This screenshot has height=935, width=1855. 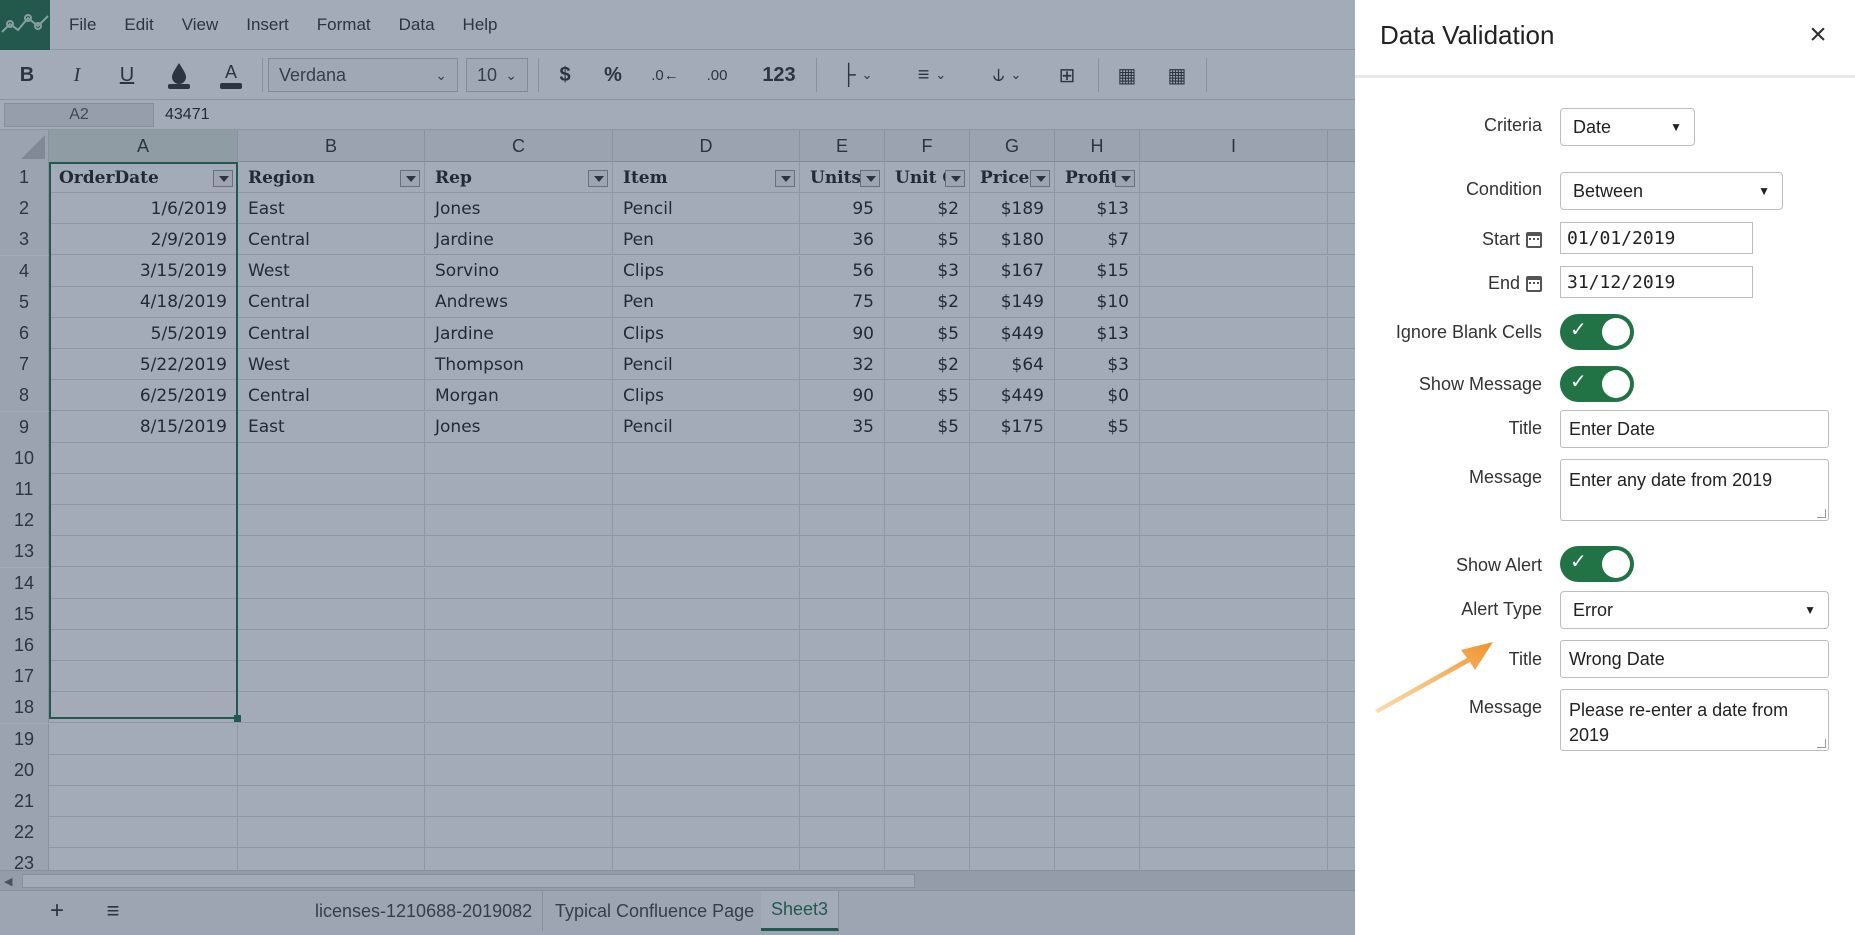 I want to click on end-label-text: End, so click(x=1503, y=283).